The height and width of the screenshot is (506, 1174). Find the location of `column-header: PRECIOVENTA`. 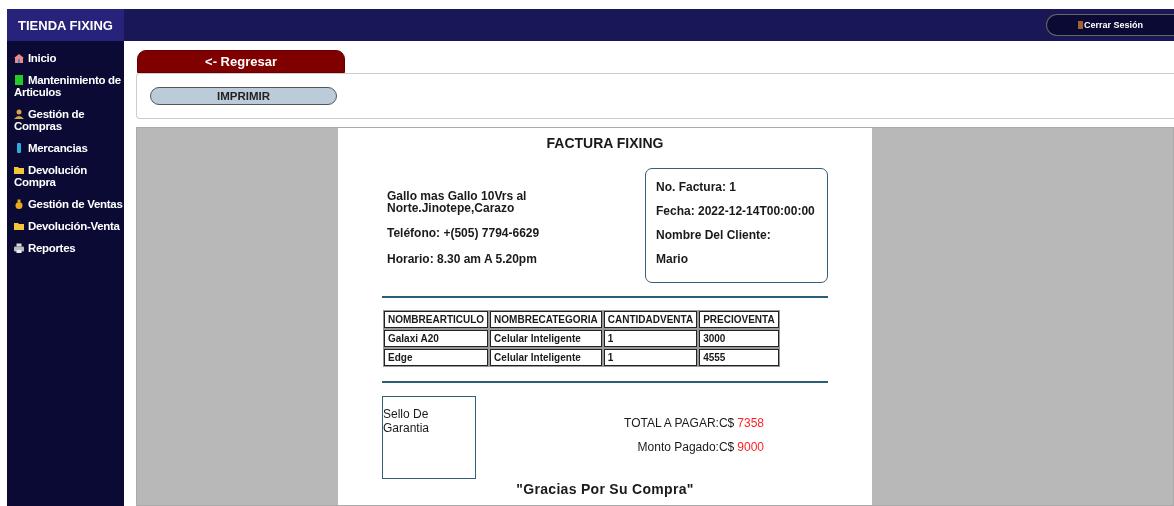

column-header: PRECIOVENTA is located at coordinates (739, 319).